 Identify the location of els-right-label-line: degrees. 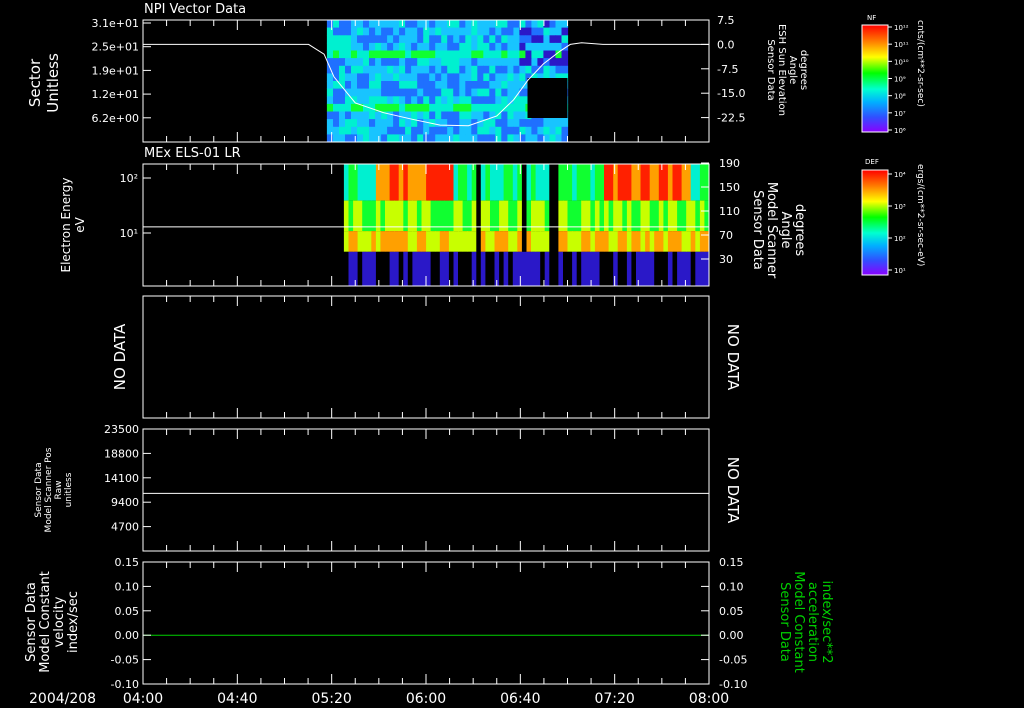
(799, 230).